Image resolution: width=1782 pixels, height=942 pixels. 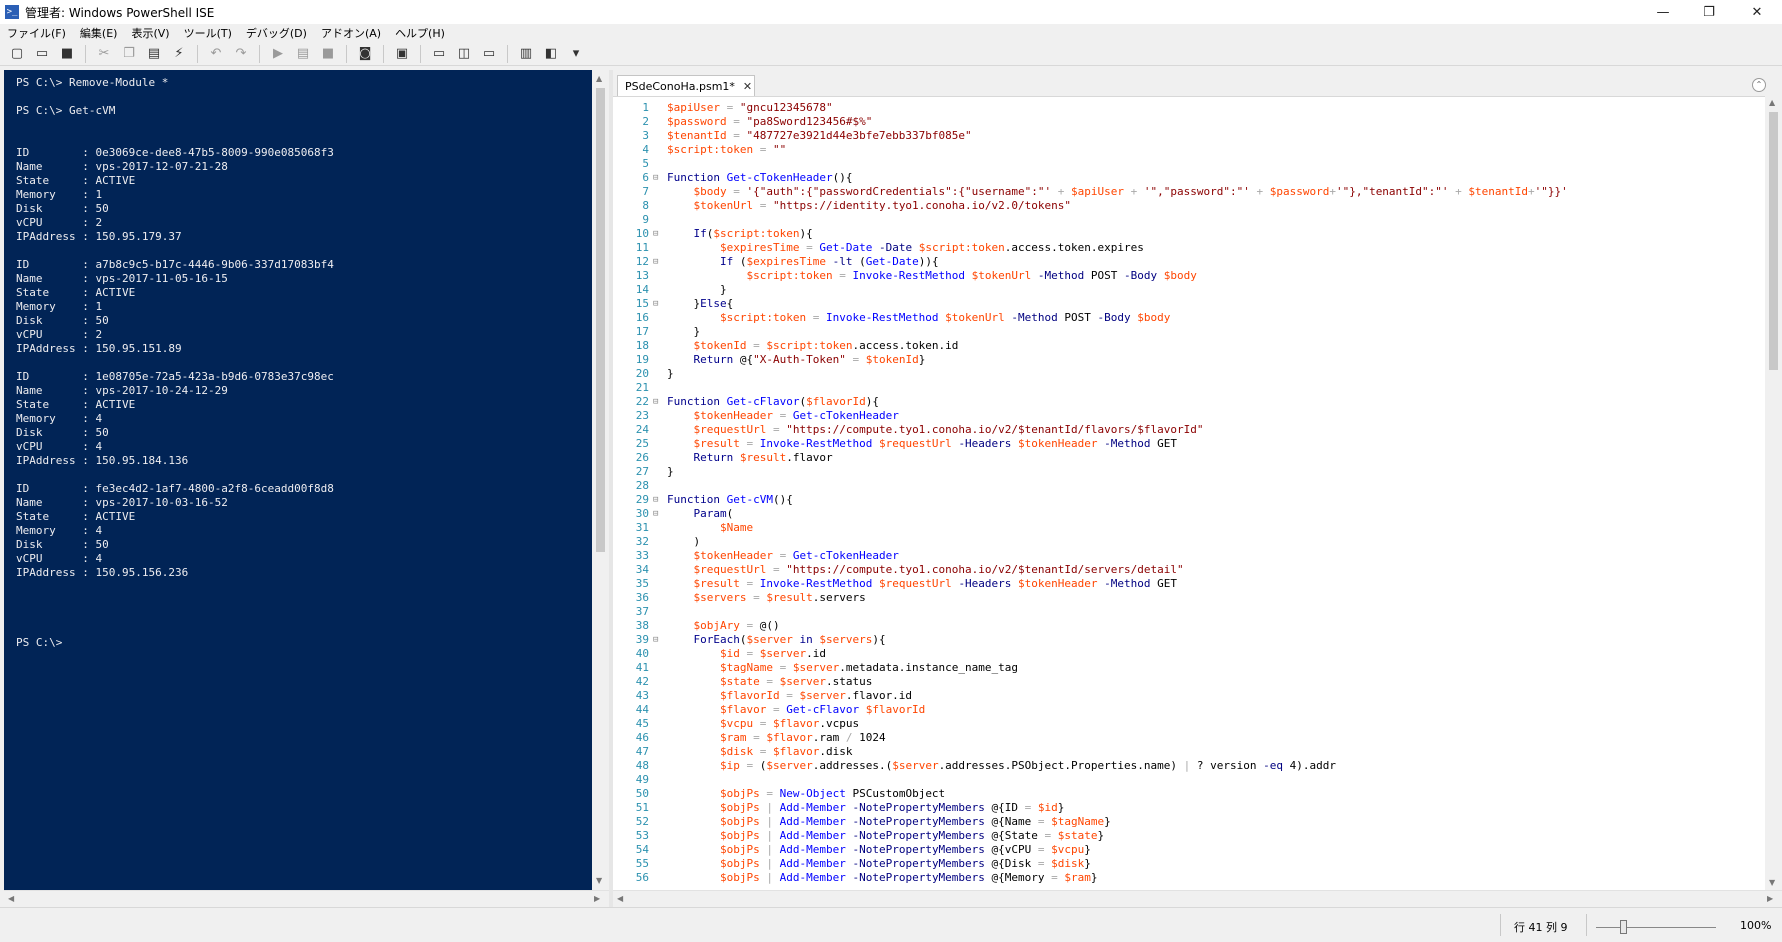 What do you see at coordinates (1117, 514) in the screenshot?
I see `code-line: Param(` at bounding box center [1117, 514].